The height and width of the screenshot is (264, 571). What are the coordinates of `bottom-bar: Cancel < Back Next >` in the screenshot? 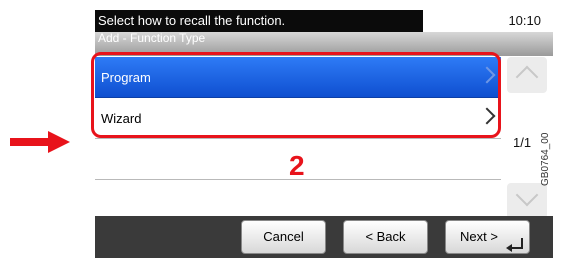 It's located at (324, 237).